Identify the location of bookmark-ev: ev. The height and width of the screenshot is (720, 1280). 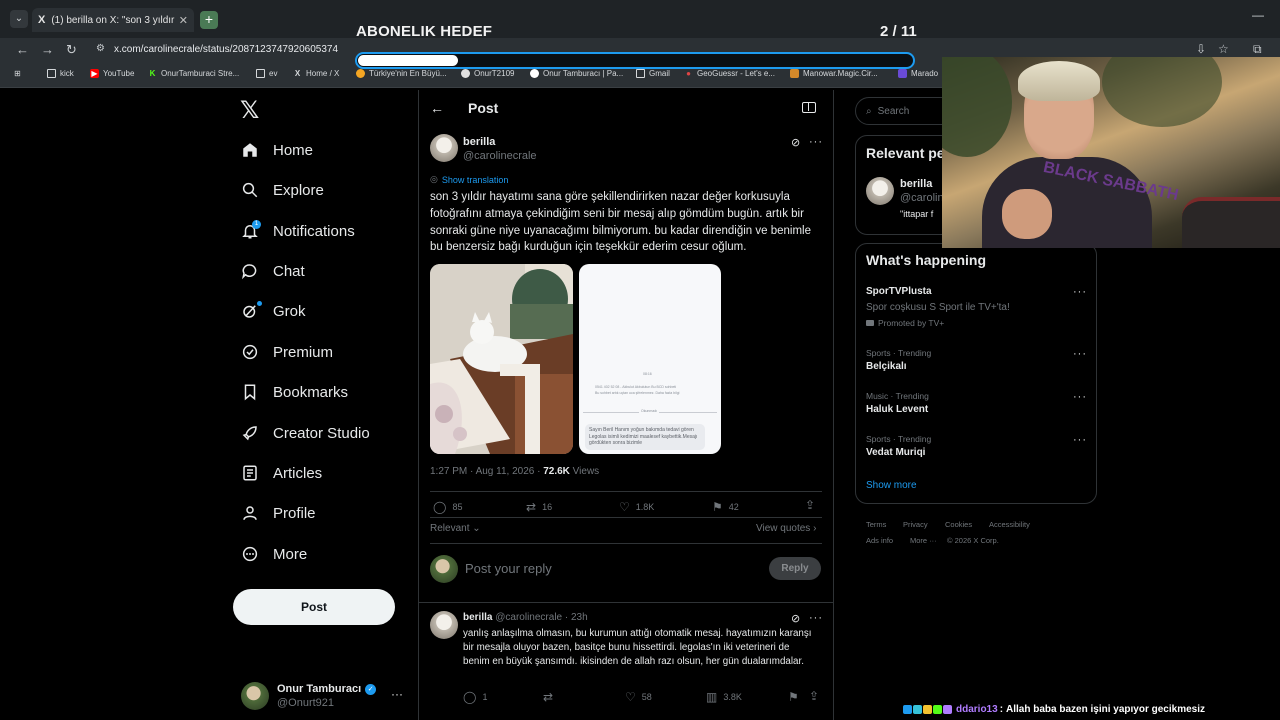
(266, 73).